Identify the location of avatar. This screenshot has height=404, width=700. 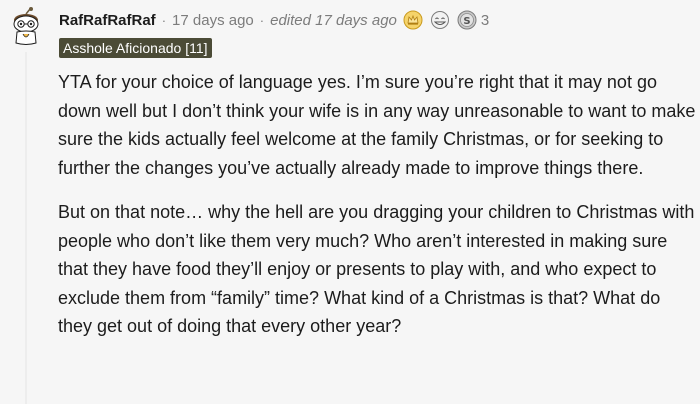
(26, 26).